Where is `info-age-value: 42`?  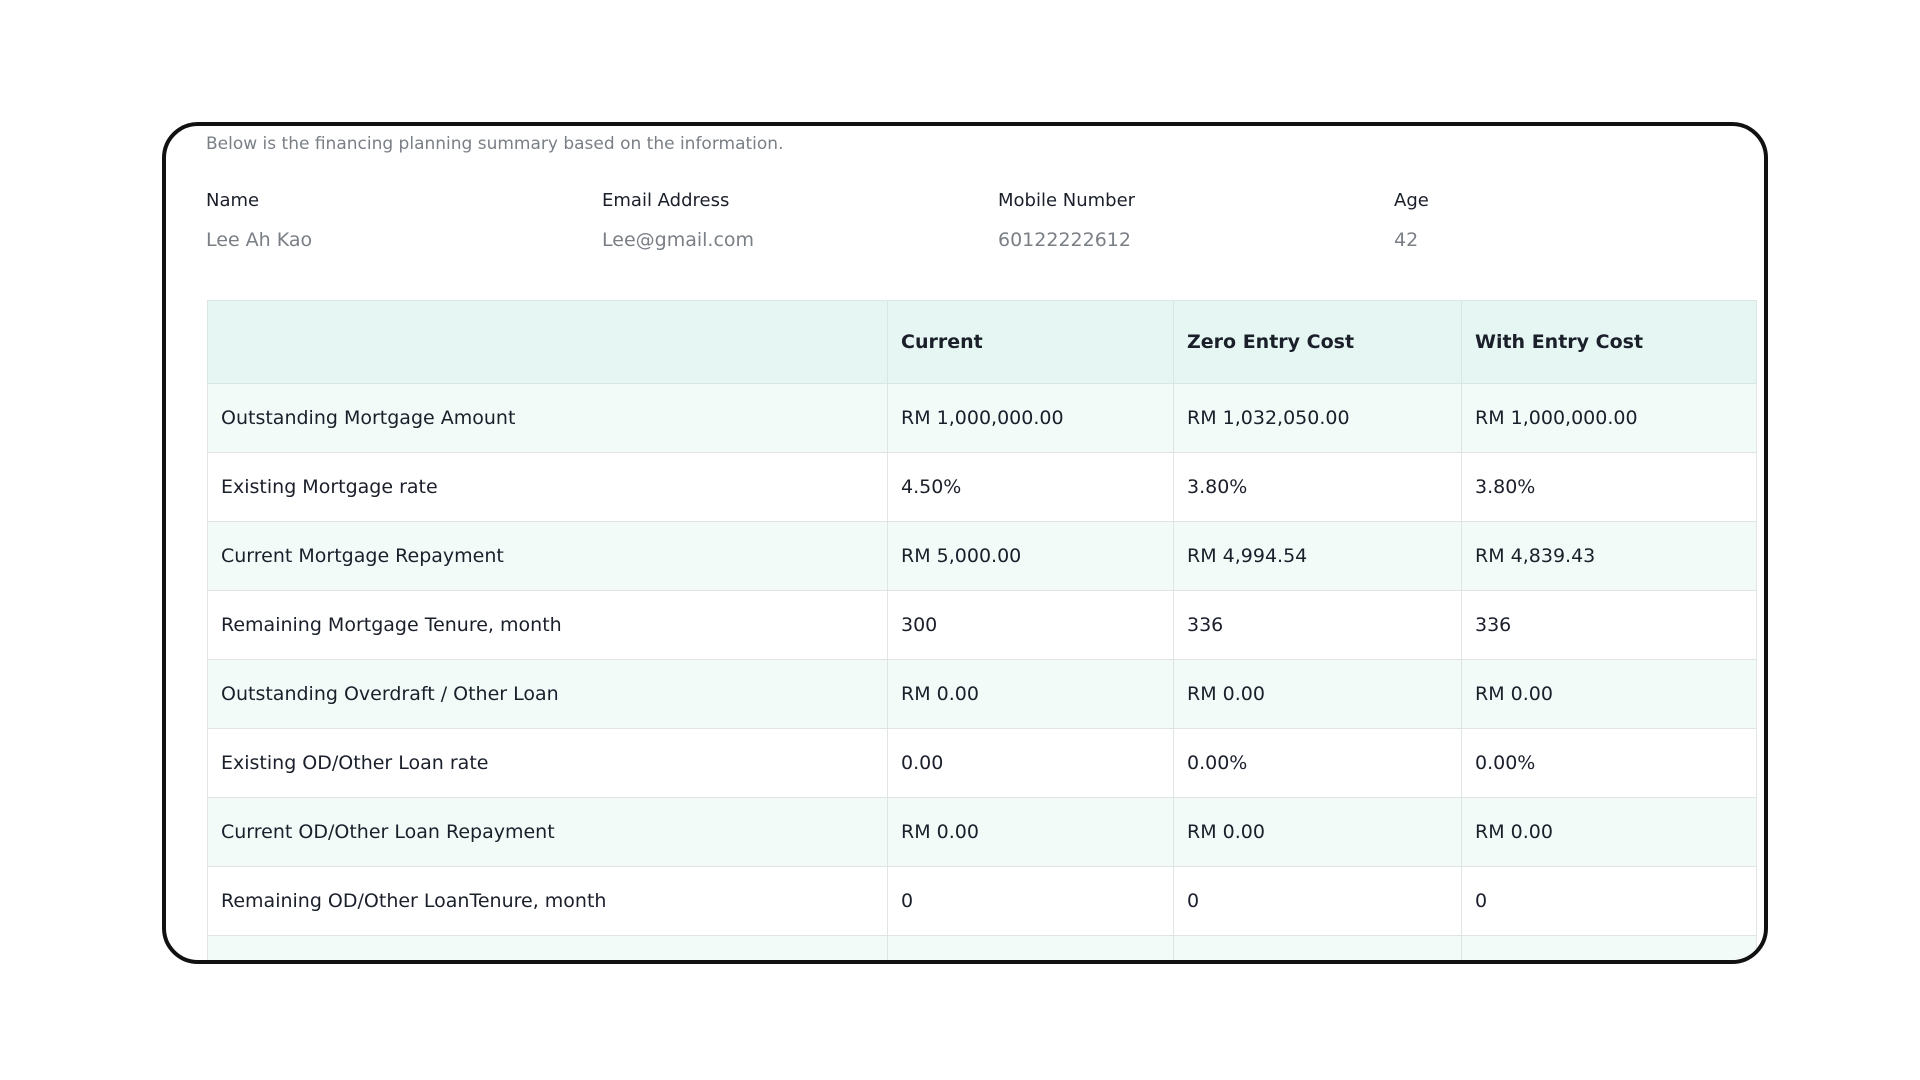
info-age-value: 42 is located at coordinates (1406, 240).